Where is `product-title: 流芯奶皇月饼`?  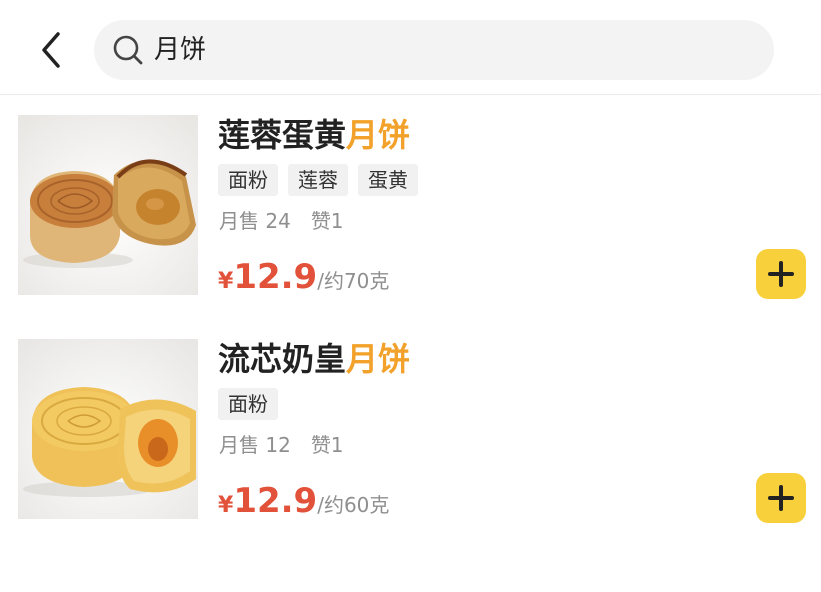 product-title: 流芯奶皇月饼 is located at coordinates (314, 359).